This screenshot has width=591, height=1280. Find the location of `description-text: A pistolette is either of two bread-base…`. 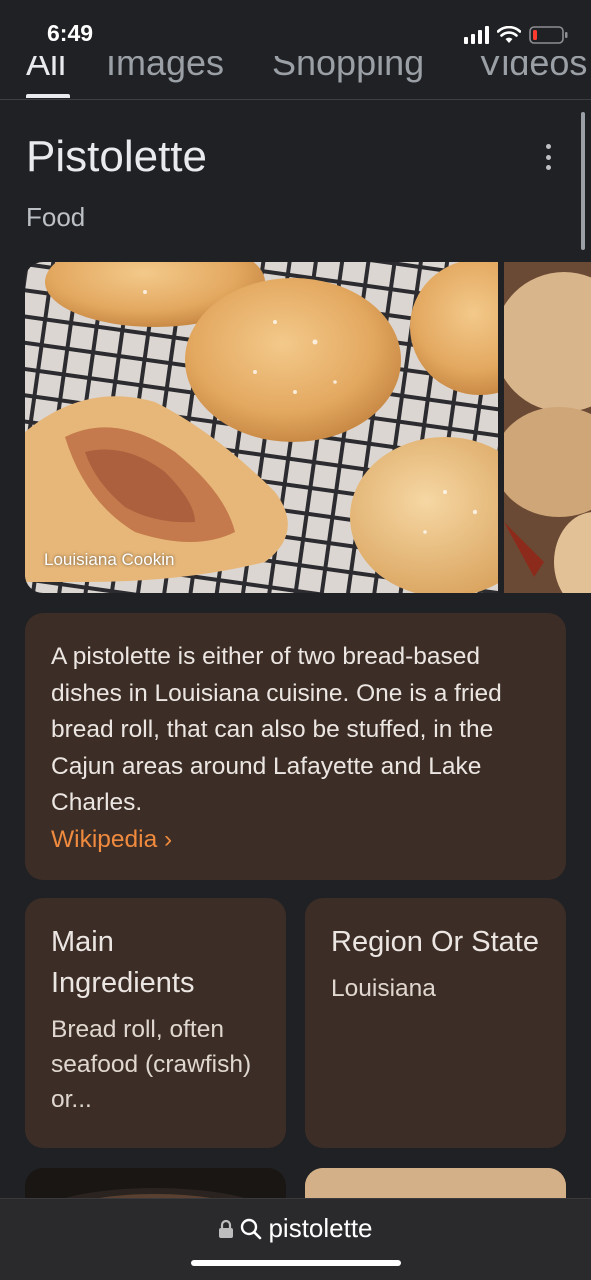

description-text: A pistolette is either of two bread-base… is located at coordinates (276, 729).